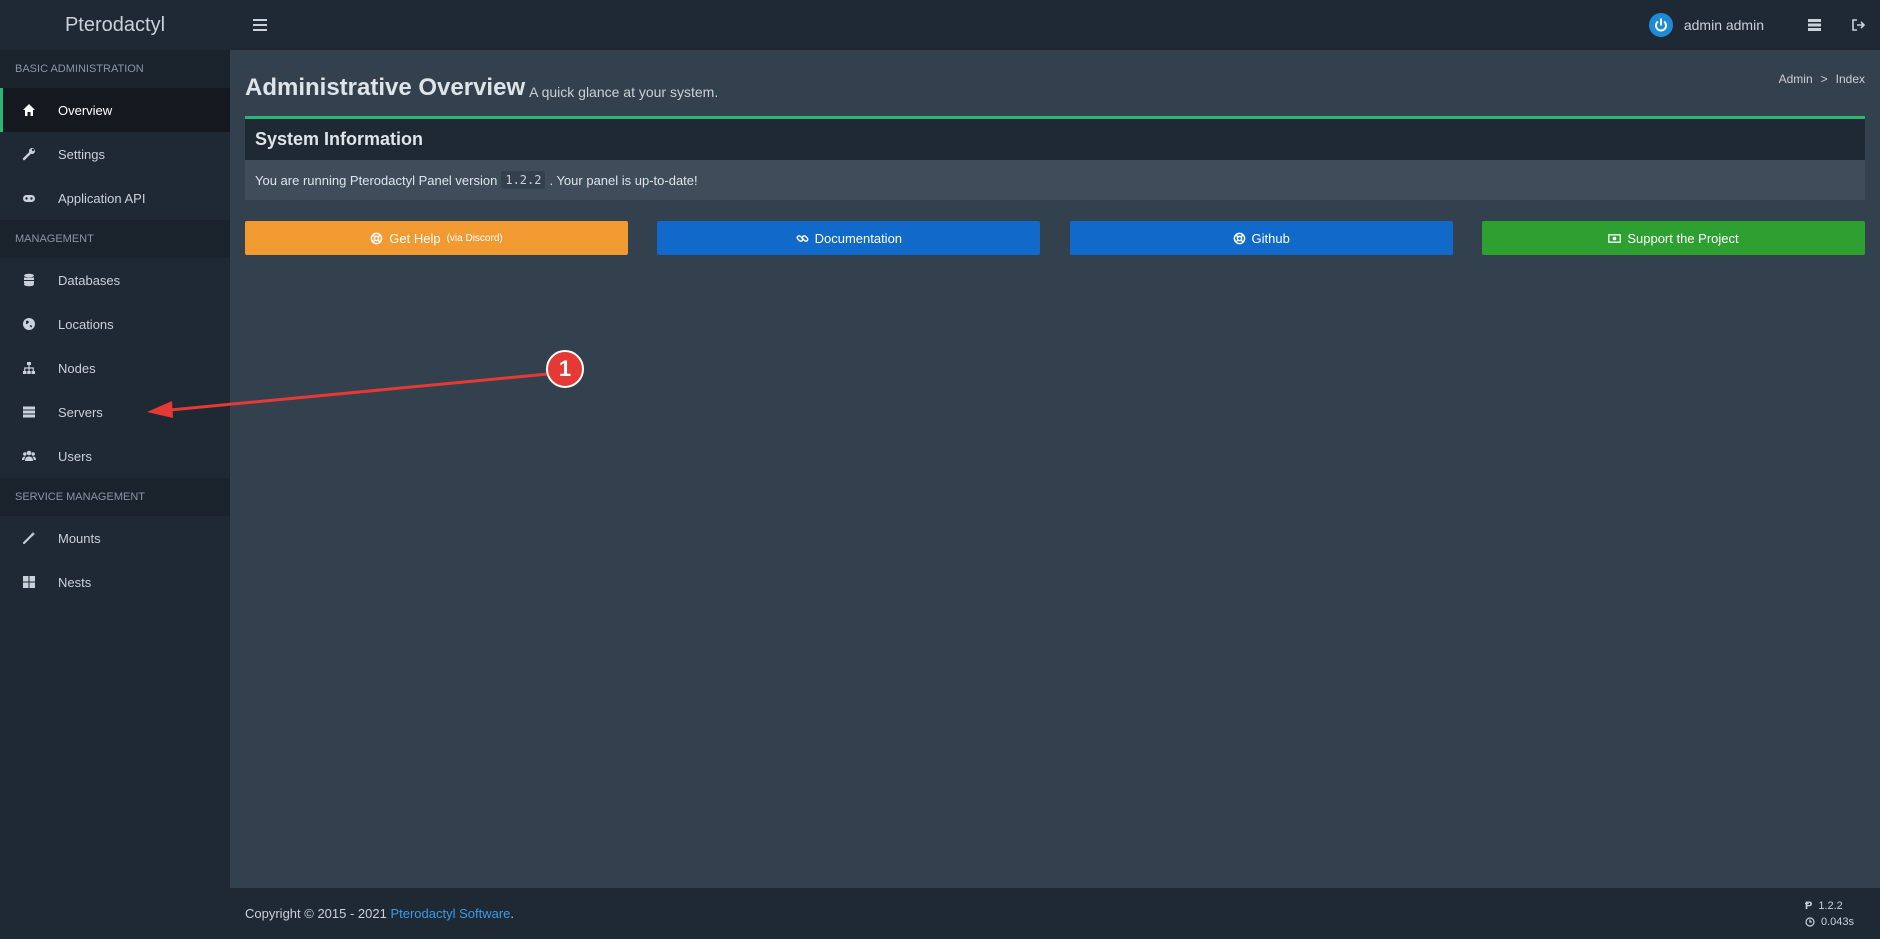 The width and height of the screenshot is (1880, 939). I want to click on globe-icon, so click(29, 324).